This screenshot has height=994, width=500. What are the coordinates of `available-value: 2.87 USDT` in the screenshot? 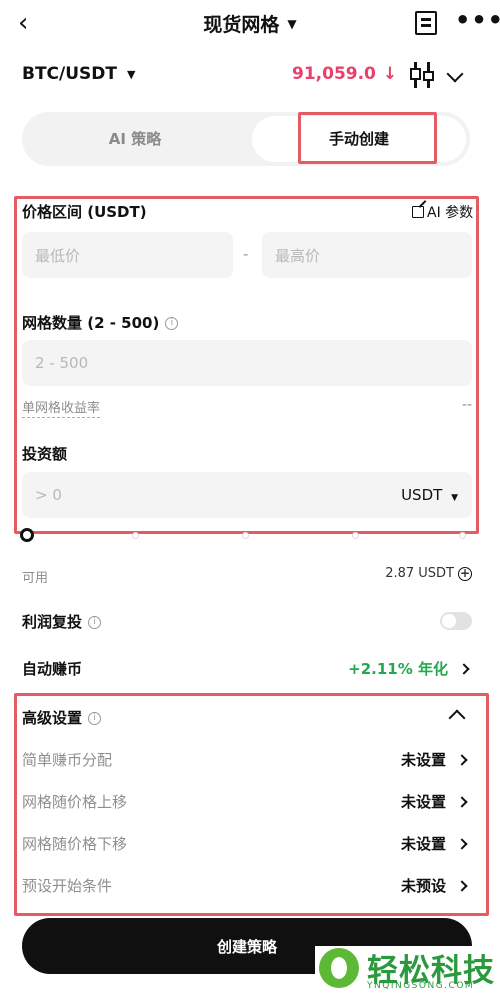 It's located at (419, 573).